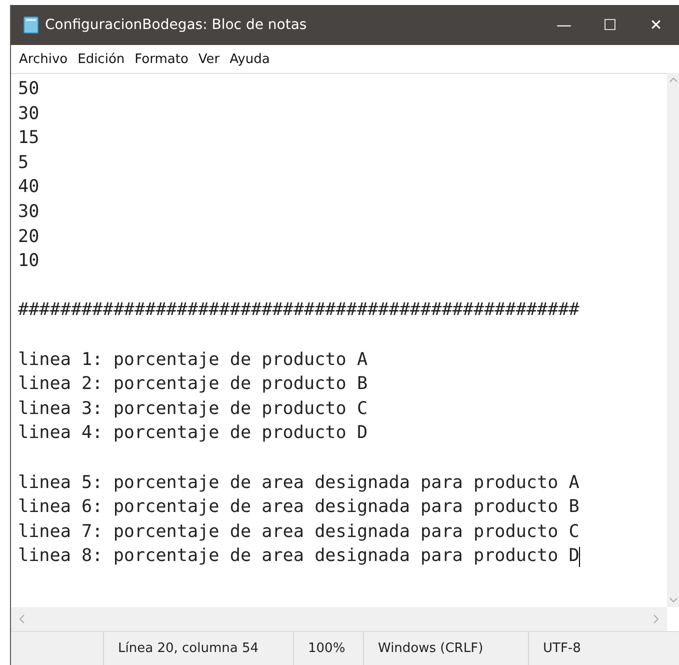 The image size is (679, 665). Describe the element at coordinates (610, 25) in the screenshot. I see `maximize-button: ☐` at that location.